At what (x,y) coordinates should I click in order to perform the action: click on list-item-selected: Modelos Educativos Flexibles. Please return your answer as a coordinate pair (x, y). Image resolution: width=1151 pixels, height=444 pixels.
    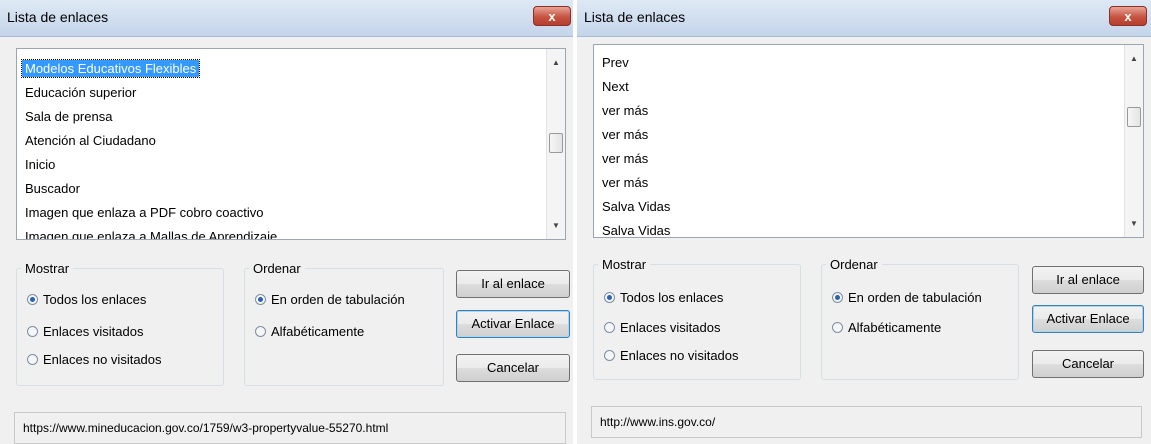
    Looking at the image, I should click on (282, 69).